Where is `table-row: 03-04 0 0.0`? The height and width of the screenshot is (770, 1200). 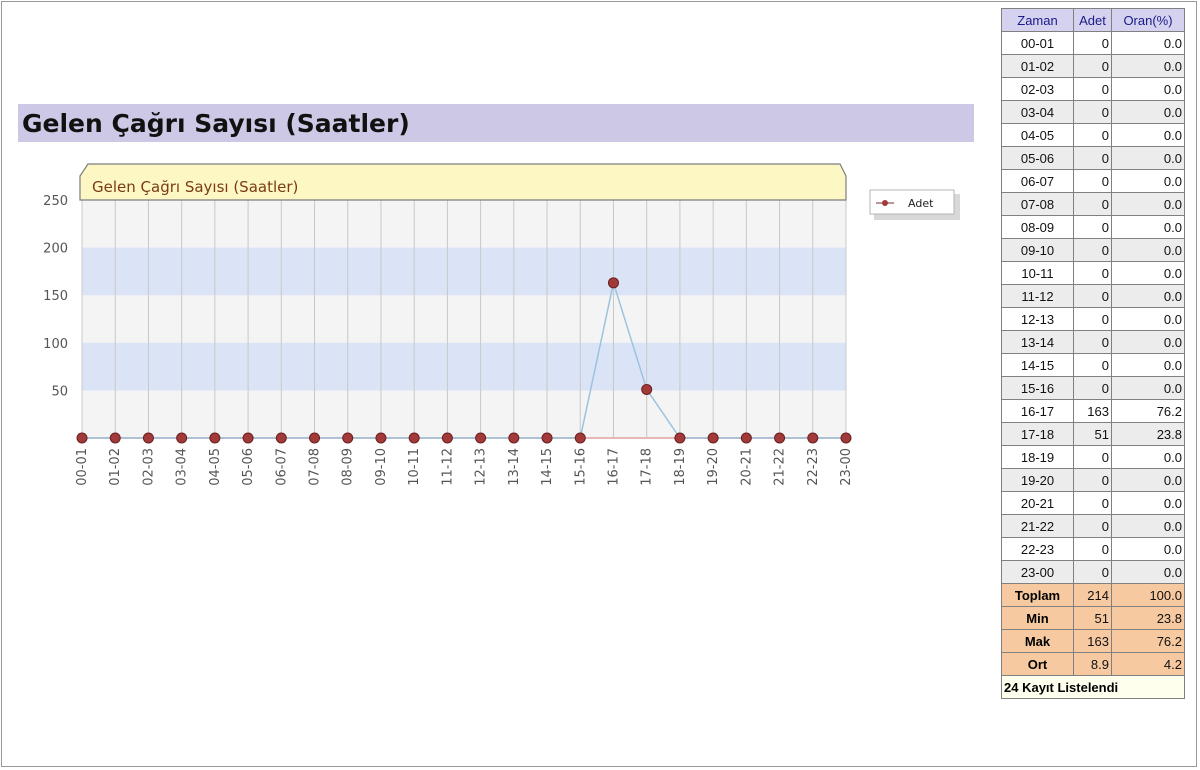
table-row: 03-04 0 0.0 is located at coordinates (1093, 112).